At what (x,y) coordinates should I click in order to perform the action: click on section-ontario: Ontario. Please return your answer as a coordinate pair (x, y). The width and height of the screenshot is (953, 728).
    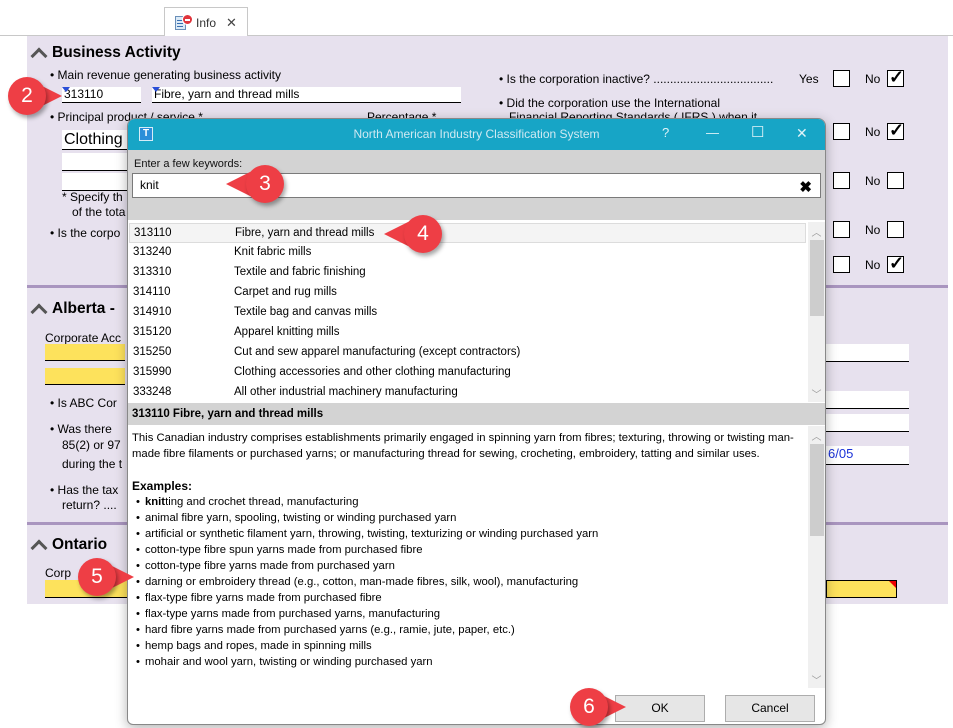
    Looking at the image, I should click on (68, 545).